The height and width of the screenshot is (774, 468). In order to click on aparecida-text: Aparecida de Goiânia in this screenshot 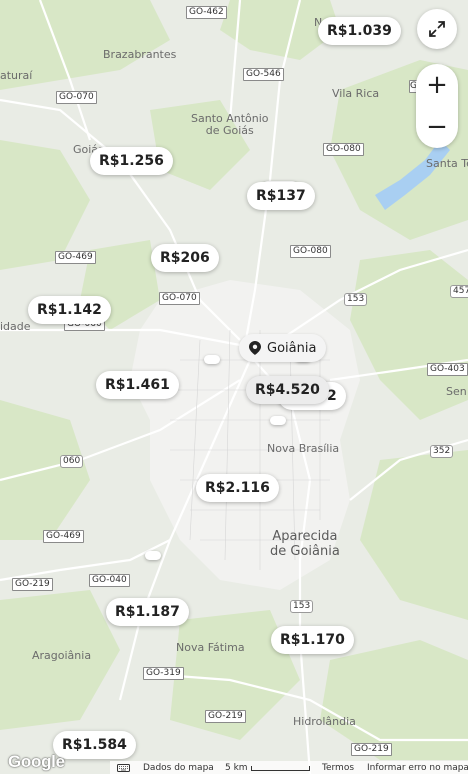, I will do `click(305, 544)`.